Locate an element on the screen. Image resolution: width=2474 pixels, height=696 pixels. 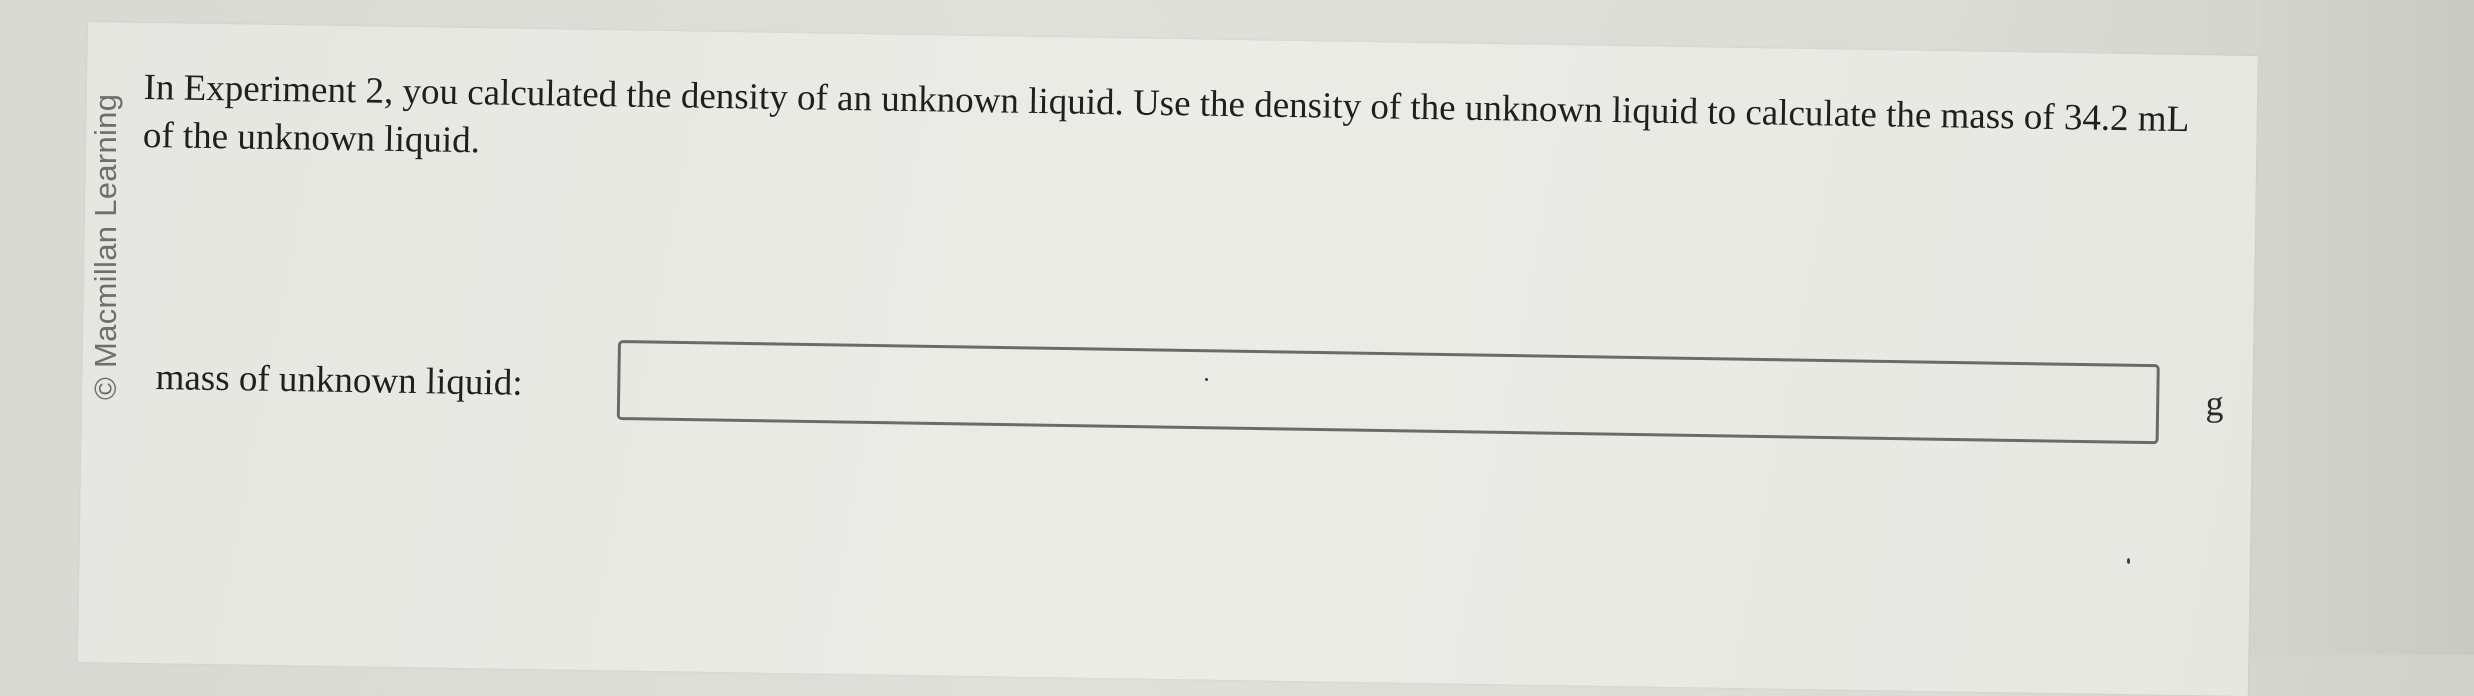
answer-label: mass of unknown liquid: is located at coordinates (339, 380).